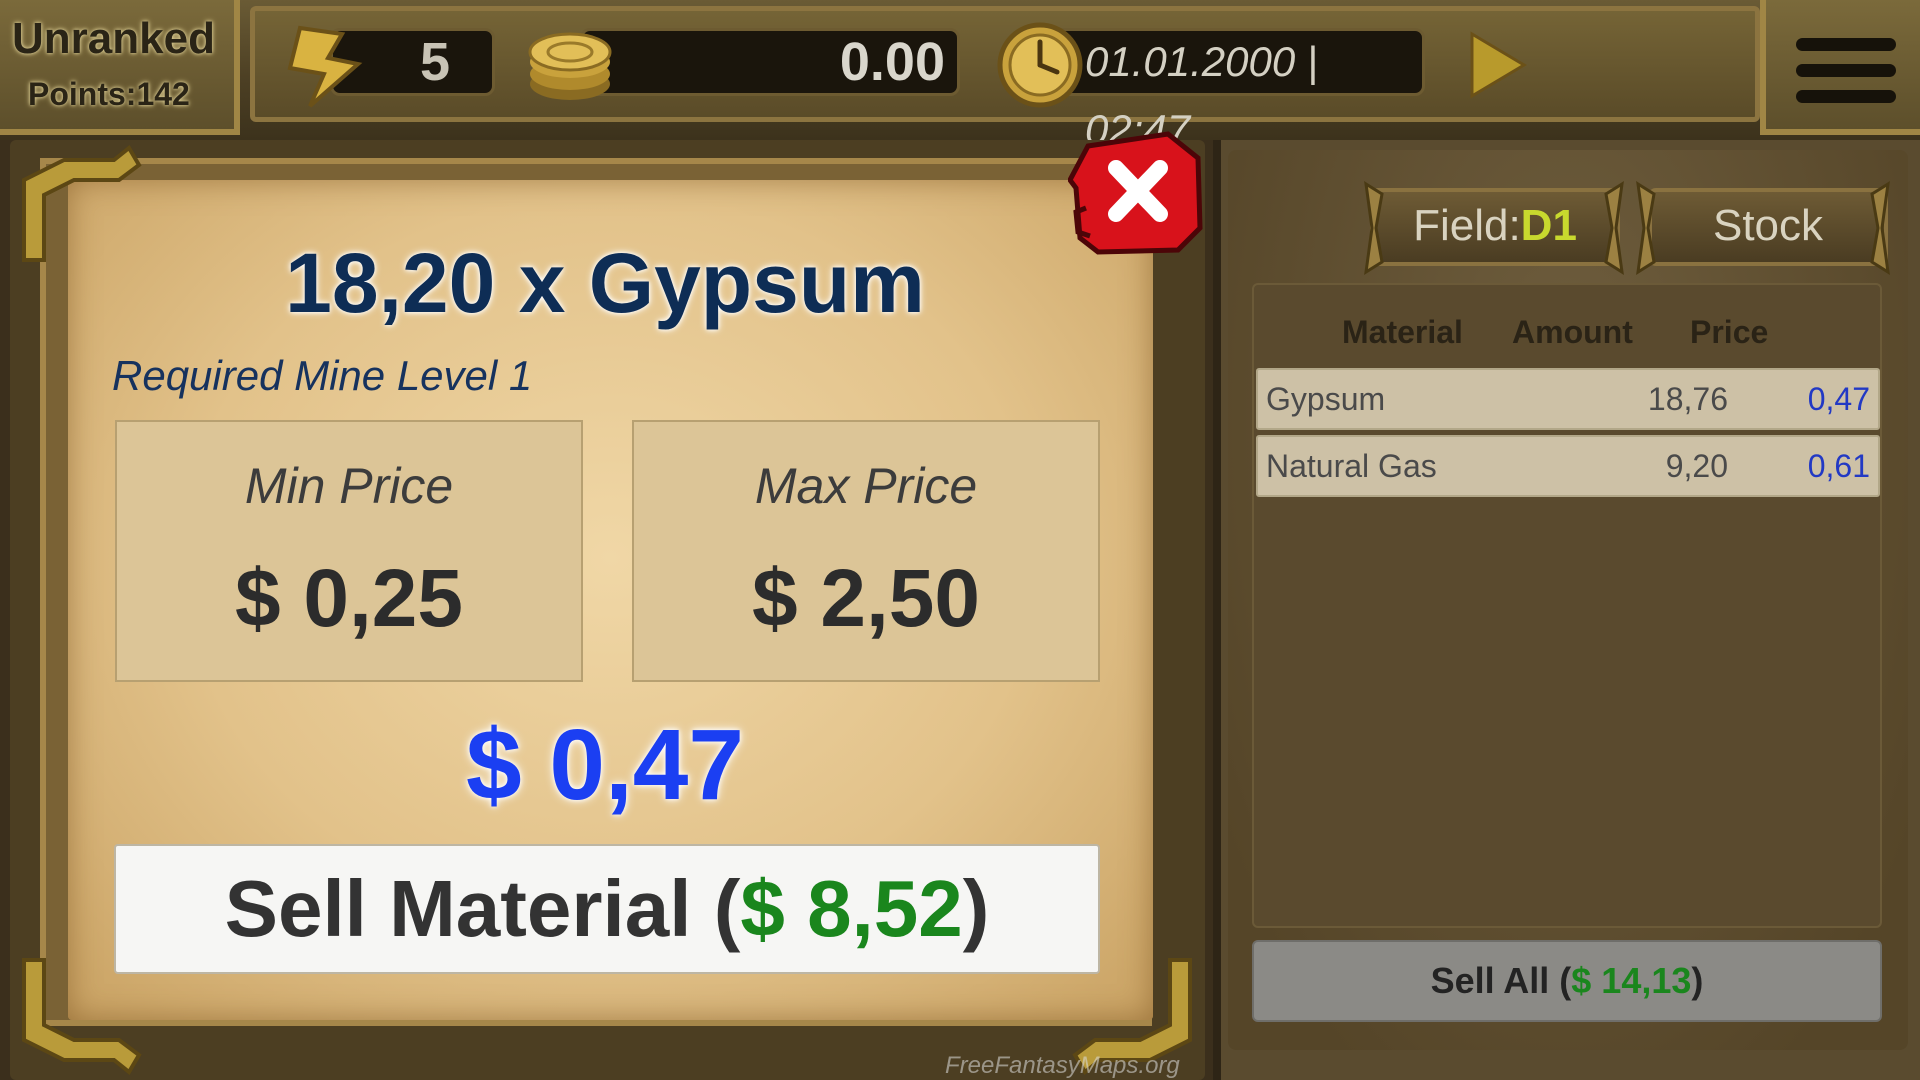 This screenshot has height=1080, width=1920. I want to click on sell-material-amount: $ 8,52, so click(851, 908).